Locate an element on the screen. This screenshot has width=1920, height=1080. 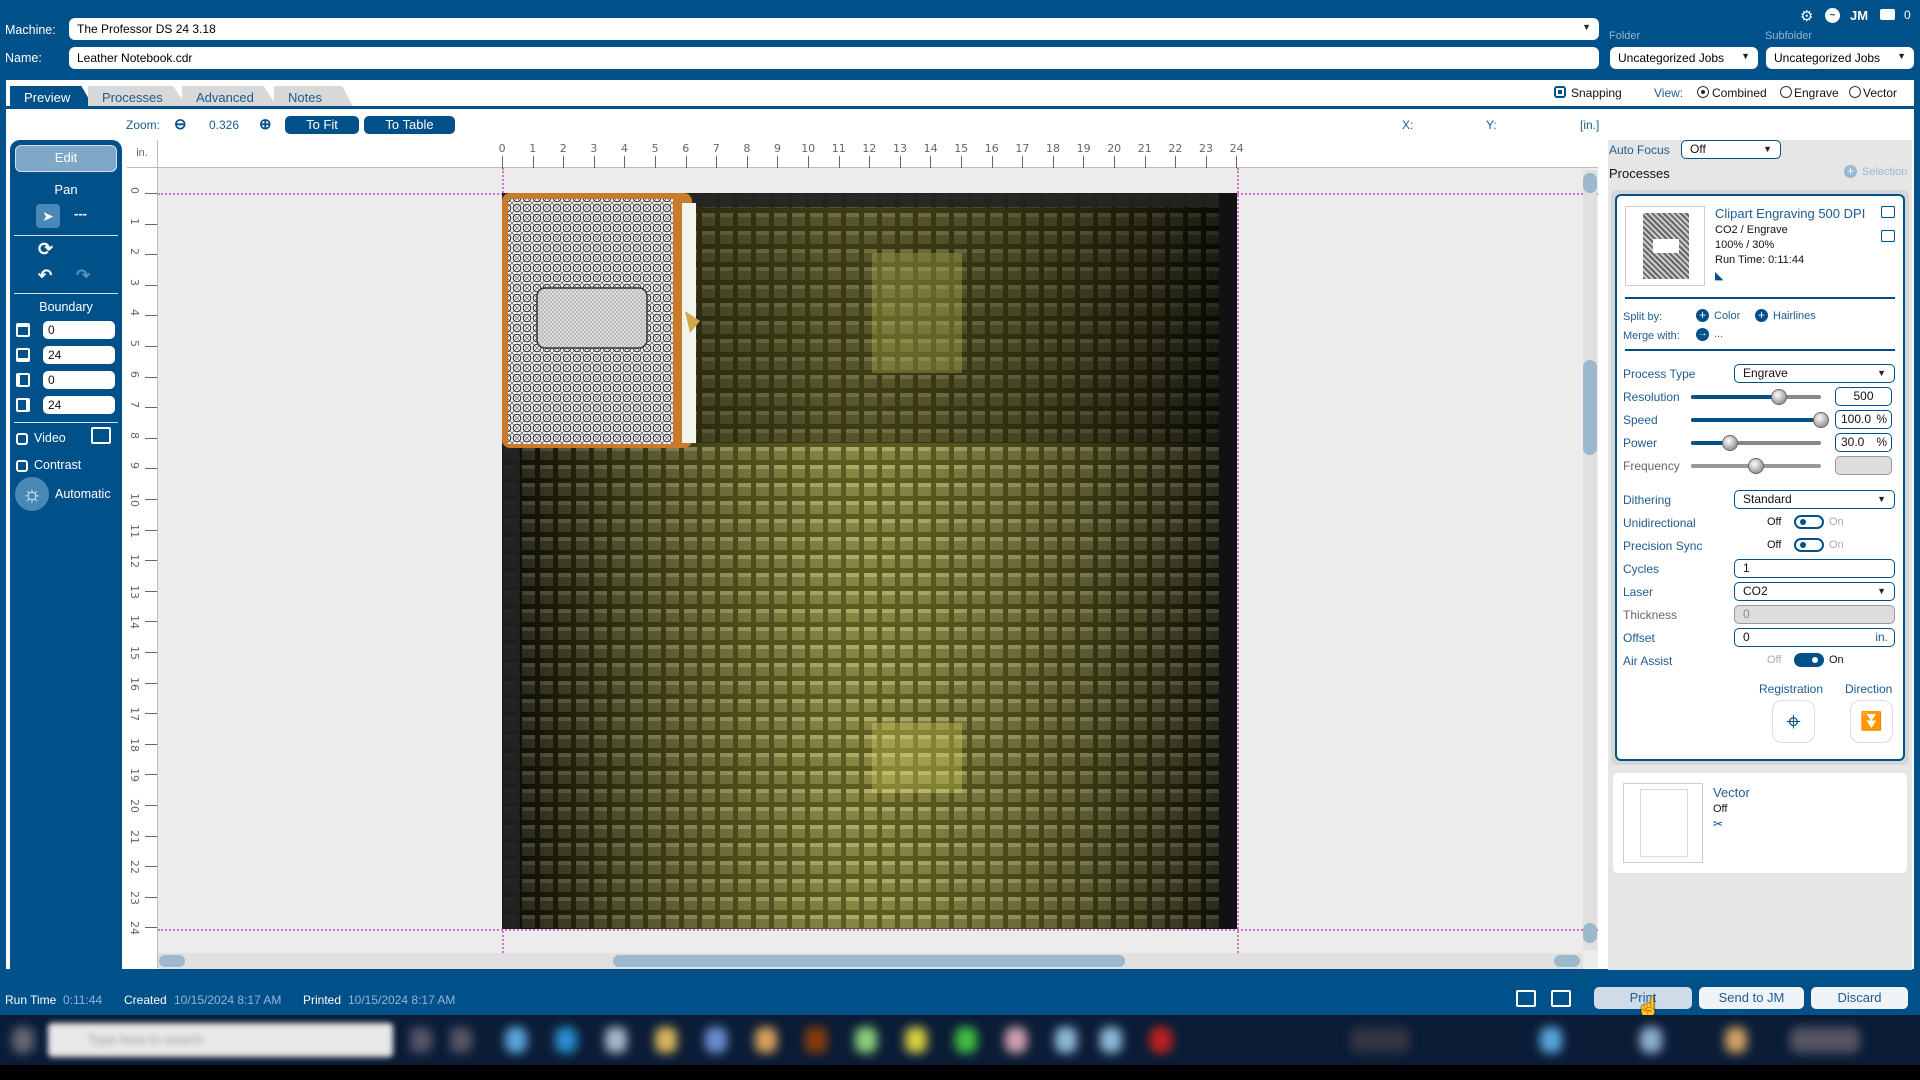
vector-process-card: Vector Off ✂ is located at coordinates (1760, 823).